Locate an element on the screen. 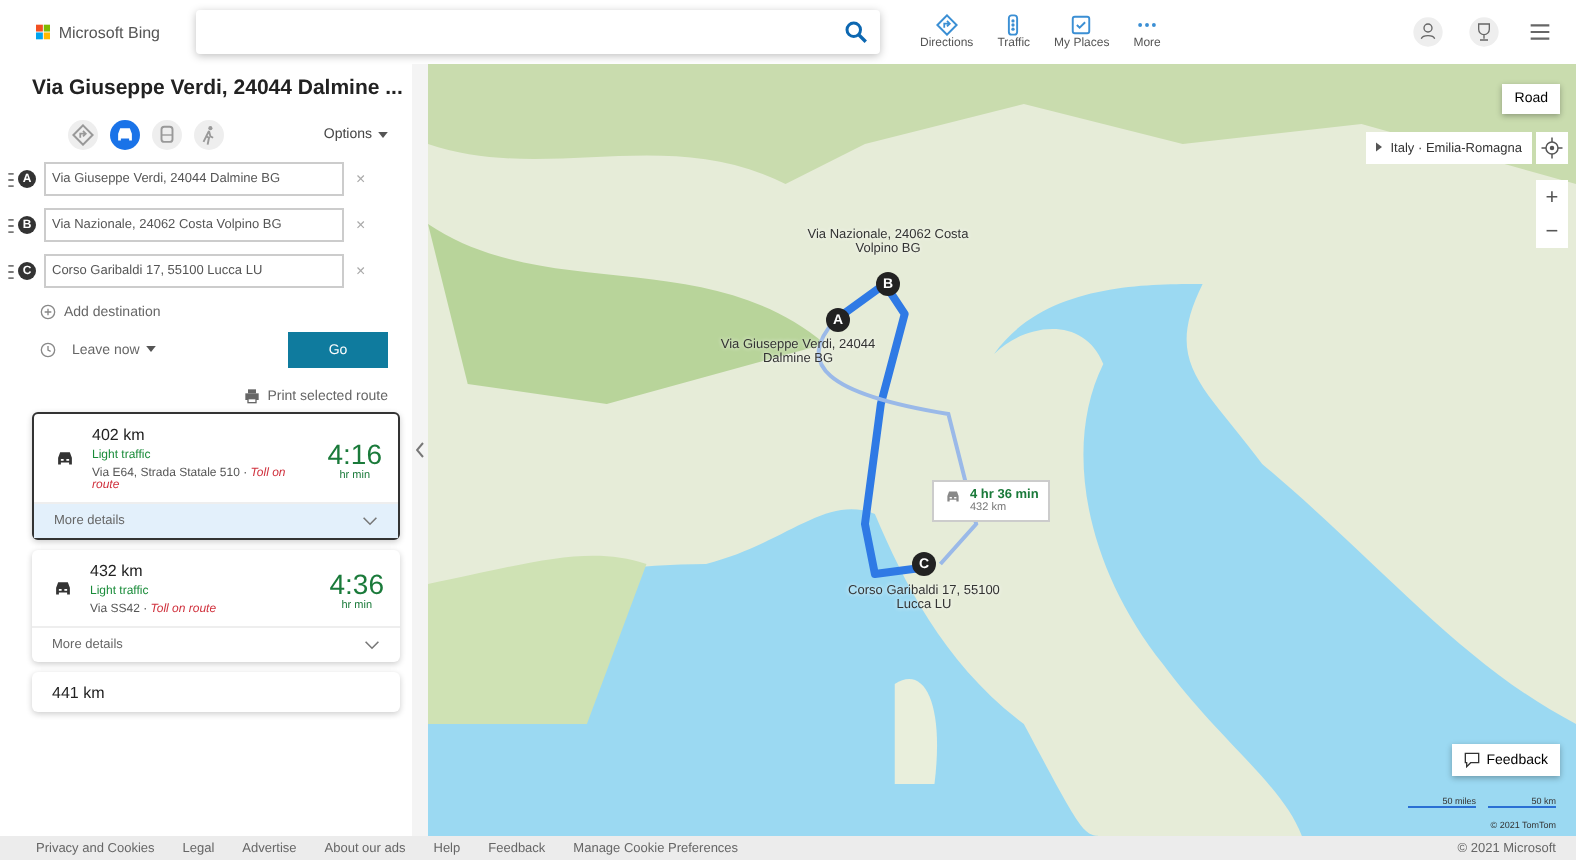  checked-note-icon is located at coordinates (1081, 25).